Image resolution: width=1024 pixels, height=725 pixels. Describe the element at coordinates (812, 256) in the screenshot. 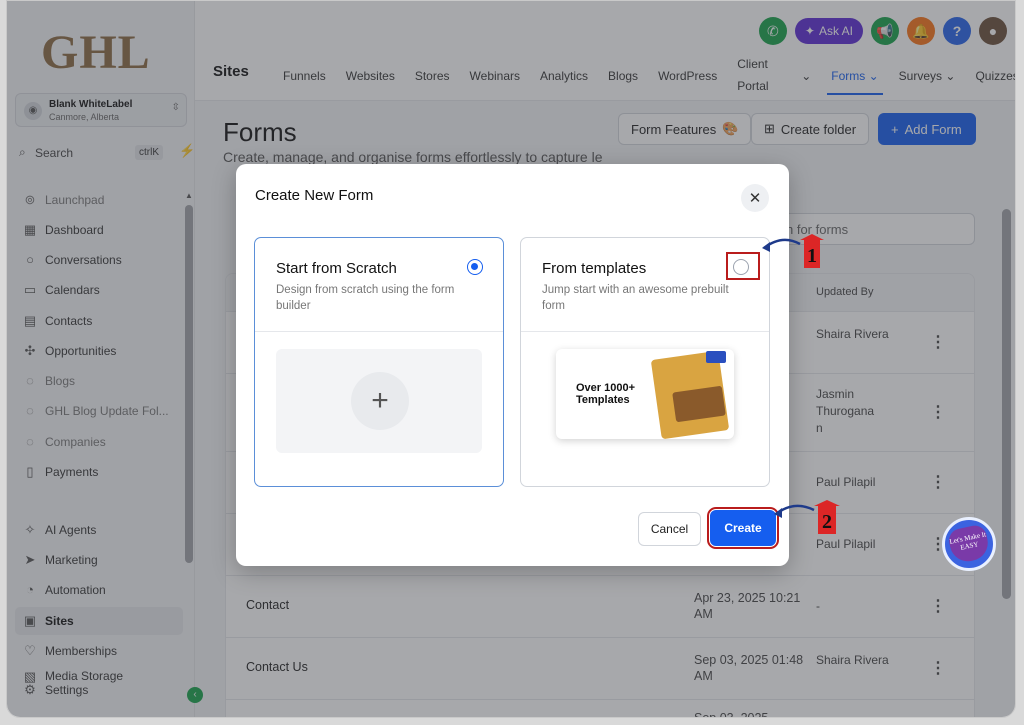

I see `step1-label: 1` at that location.